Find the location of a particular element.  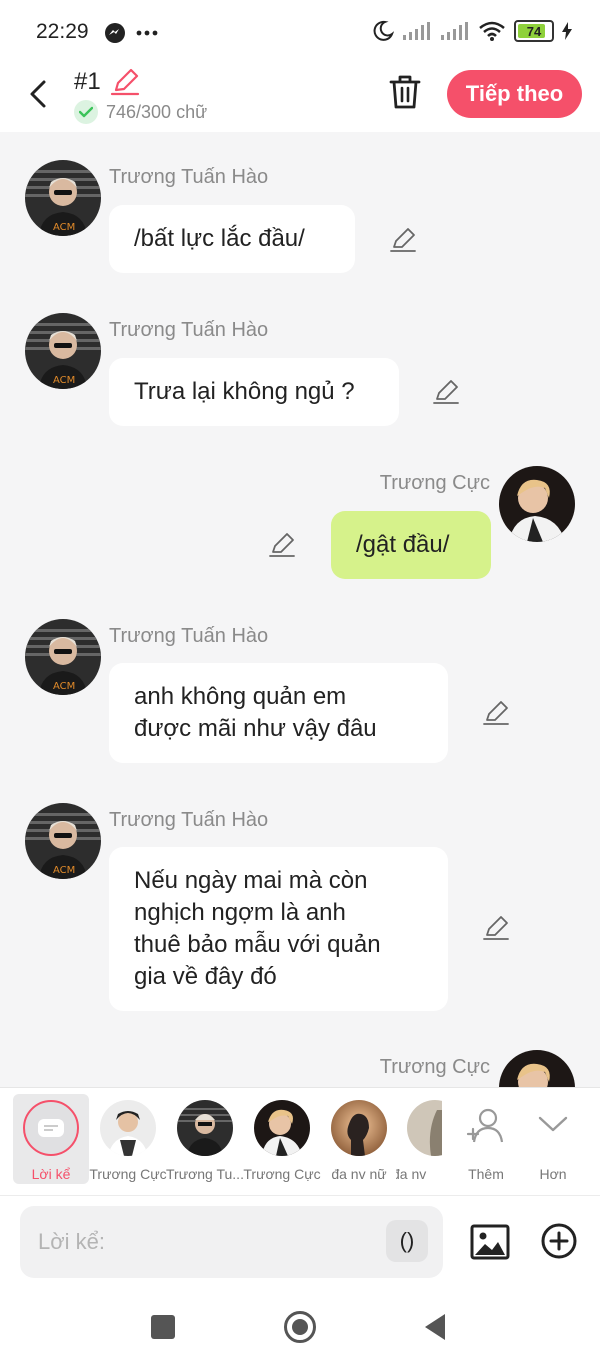

message-line: /gật đầu/ is located at coordinates (403, 544).